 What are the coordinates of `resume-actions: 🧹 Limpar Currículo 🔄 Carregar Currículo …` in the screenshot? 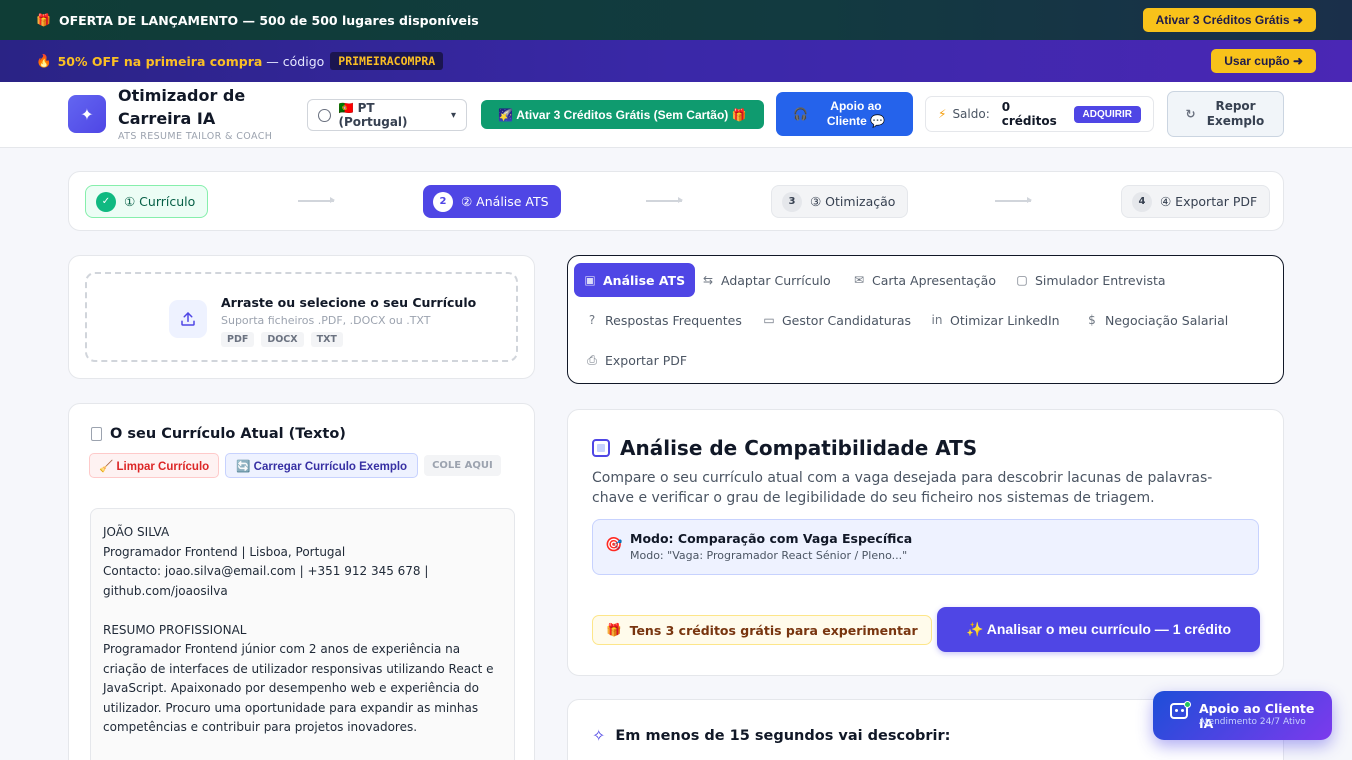 It's located at (295, 465).